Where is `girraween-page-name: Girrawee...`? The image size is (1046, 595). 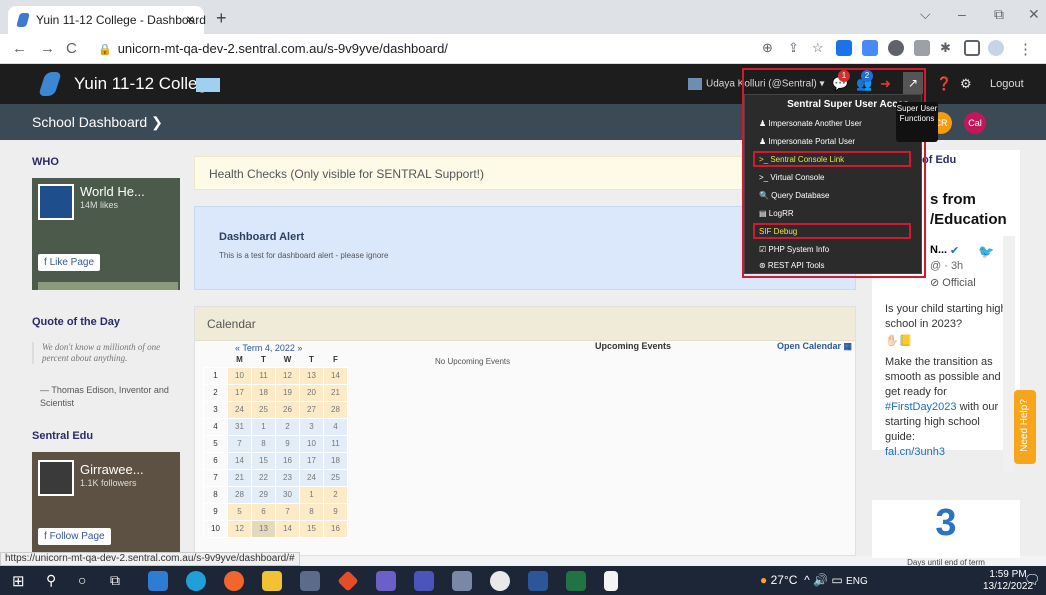 girraween-page-name: Girrawee... is located at coordinates (112, 469).